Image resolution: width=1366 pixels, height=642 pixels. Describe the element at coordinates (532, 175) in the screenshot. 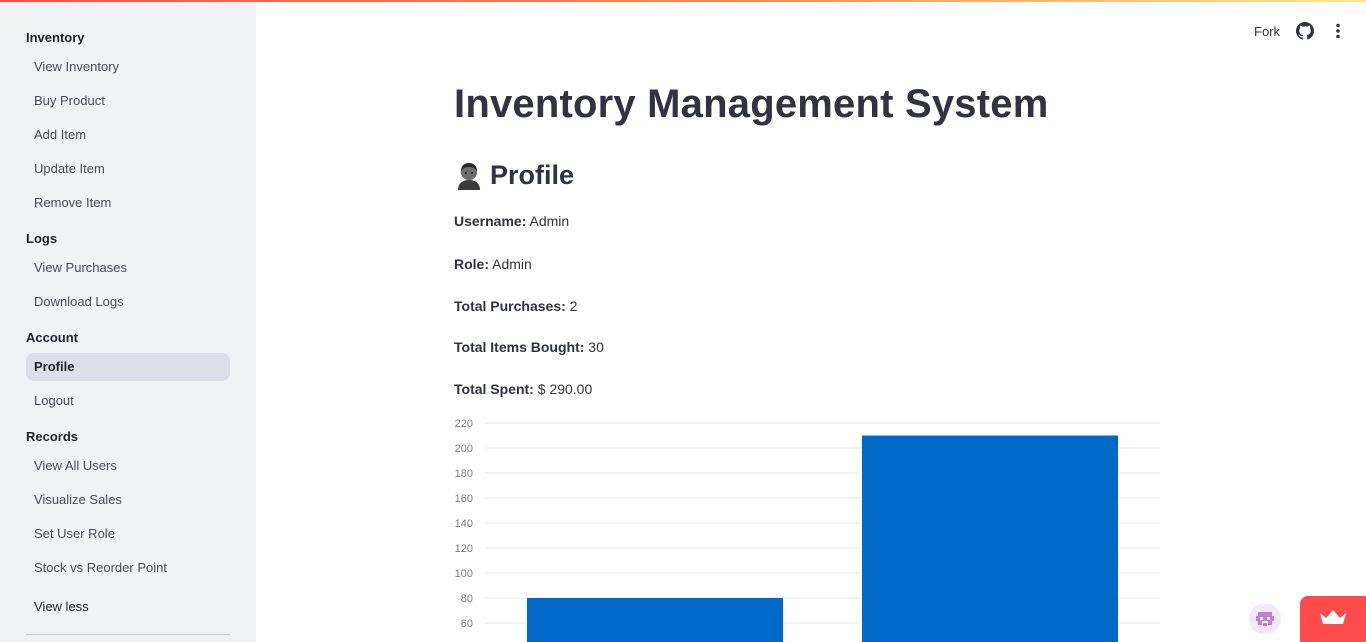

I see `section-title: Profile` at that location.